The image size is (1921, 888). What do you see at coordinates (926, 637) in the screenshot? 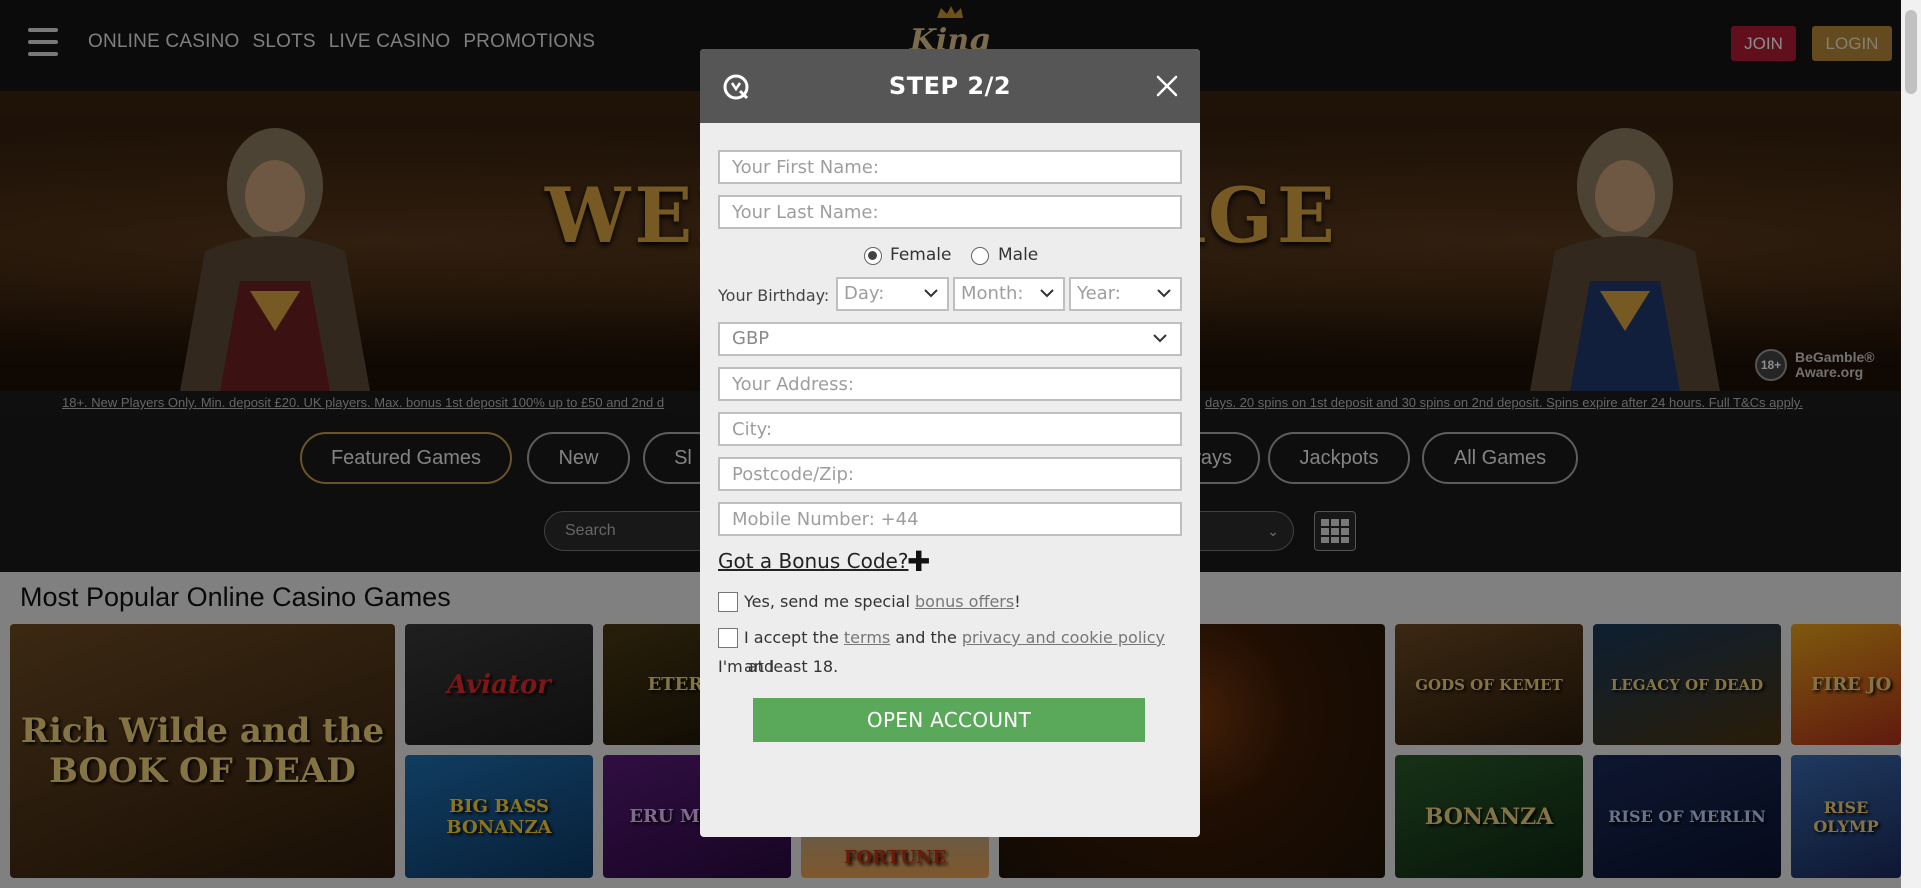
I see `terms-text-2: and the` at bounding box center [926, 637].